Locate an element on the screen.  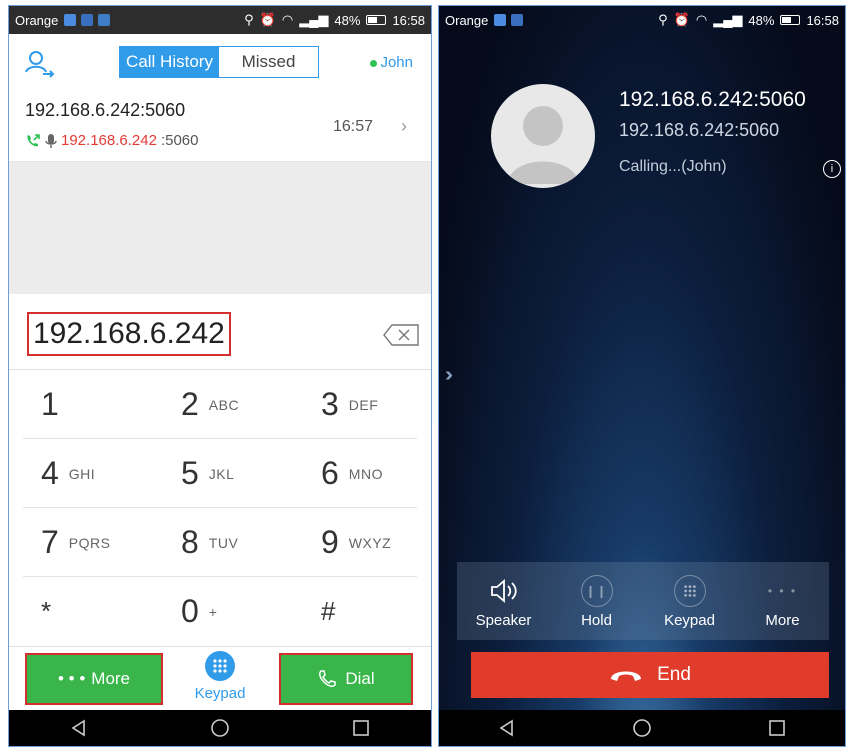
key-4: 4 GHI is located at coordinates (111, 473).